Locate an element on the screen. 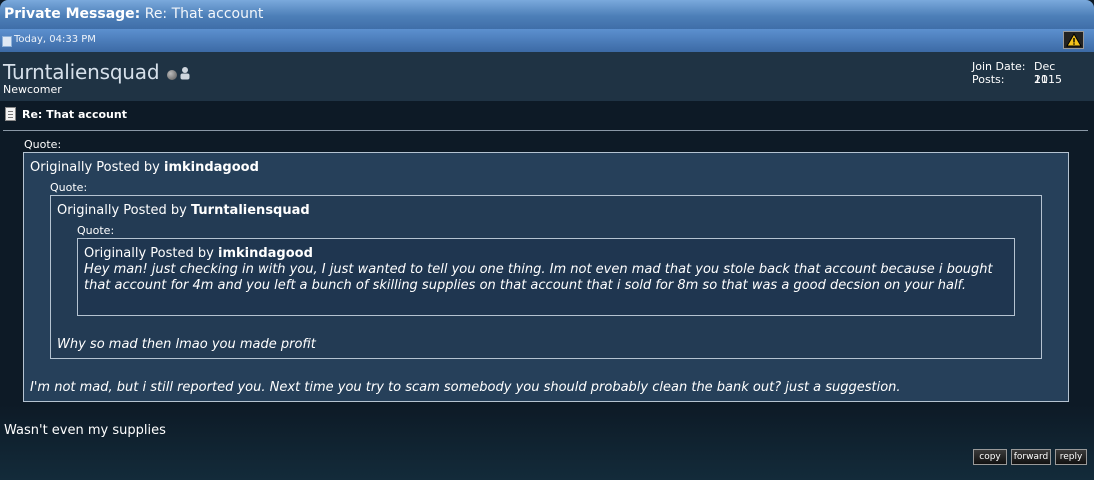  quote-label-2: Quote: is located at coordinates (69, 187).